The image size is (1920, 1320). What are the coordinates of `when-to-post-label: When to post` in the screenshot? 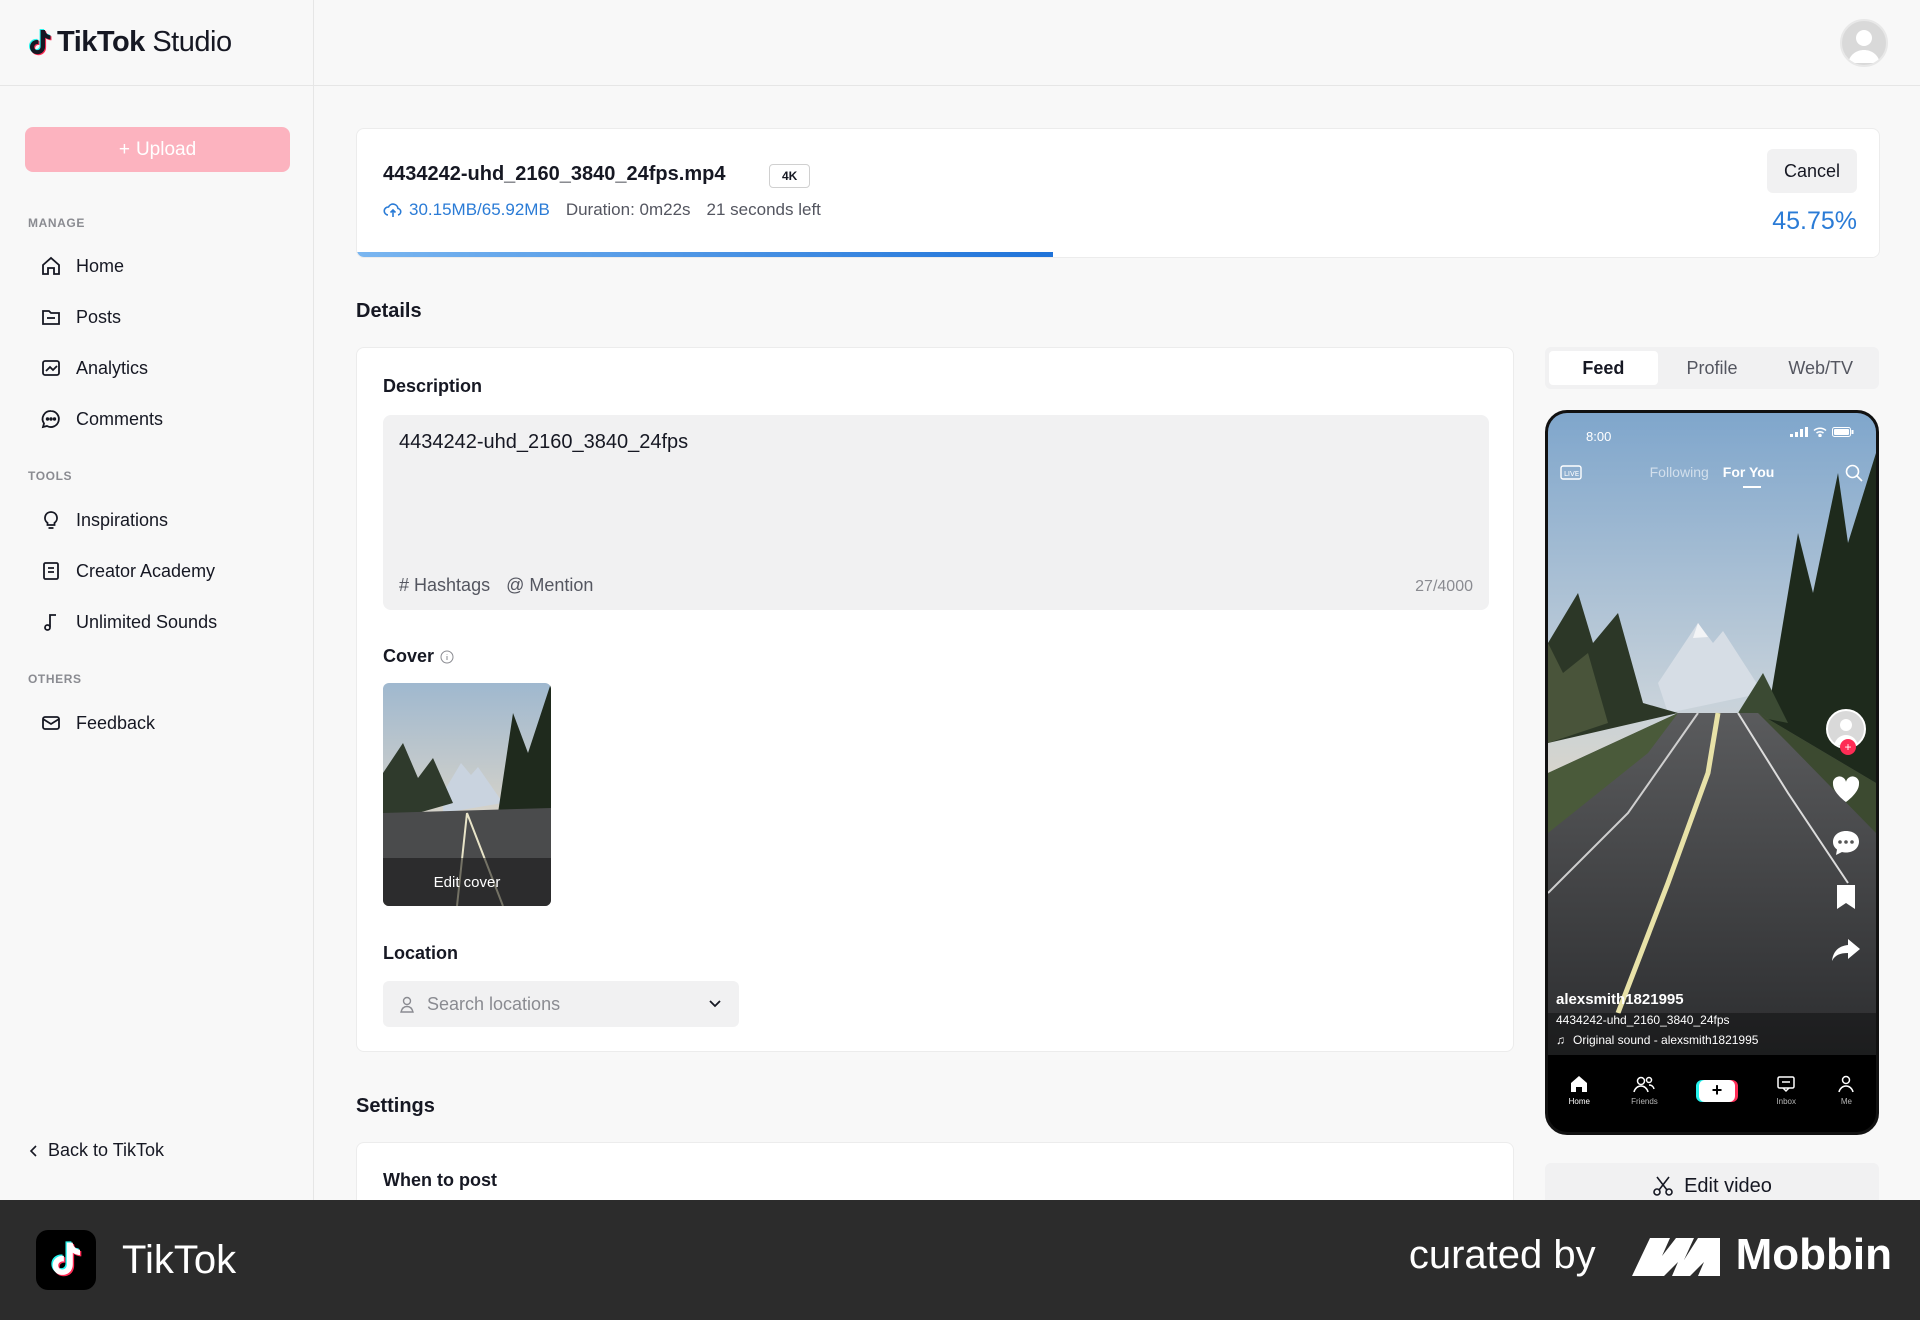 It's located at (440, 1180).